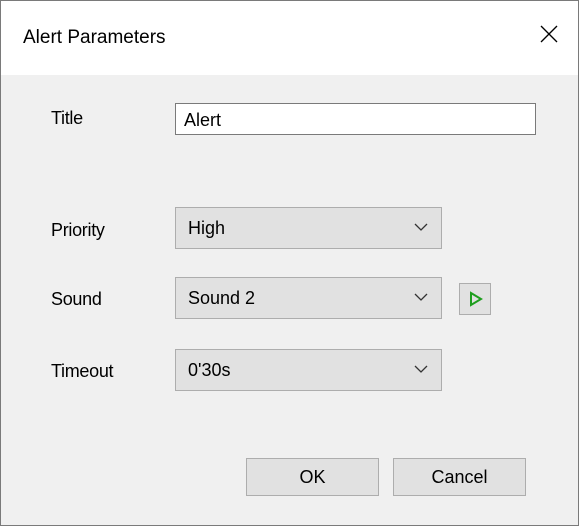 Image resolution: width=579 pixels, height=526 pixels. What do you see at coordinates (209, 370) in the screenshot?
I see `timeout-selected-value: 0'30s` at bounding box center [209, 370].